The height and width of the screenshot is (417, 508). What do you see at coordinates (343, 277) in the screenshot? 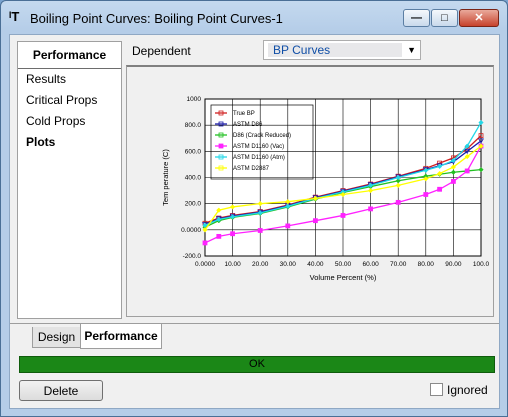
I see `x-axis-label: Volume Percent (%)` at bounding box center [343, 277].